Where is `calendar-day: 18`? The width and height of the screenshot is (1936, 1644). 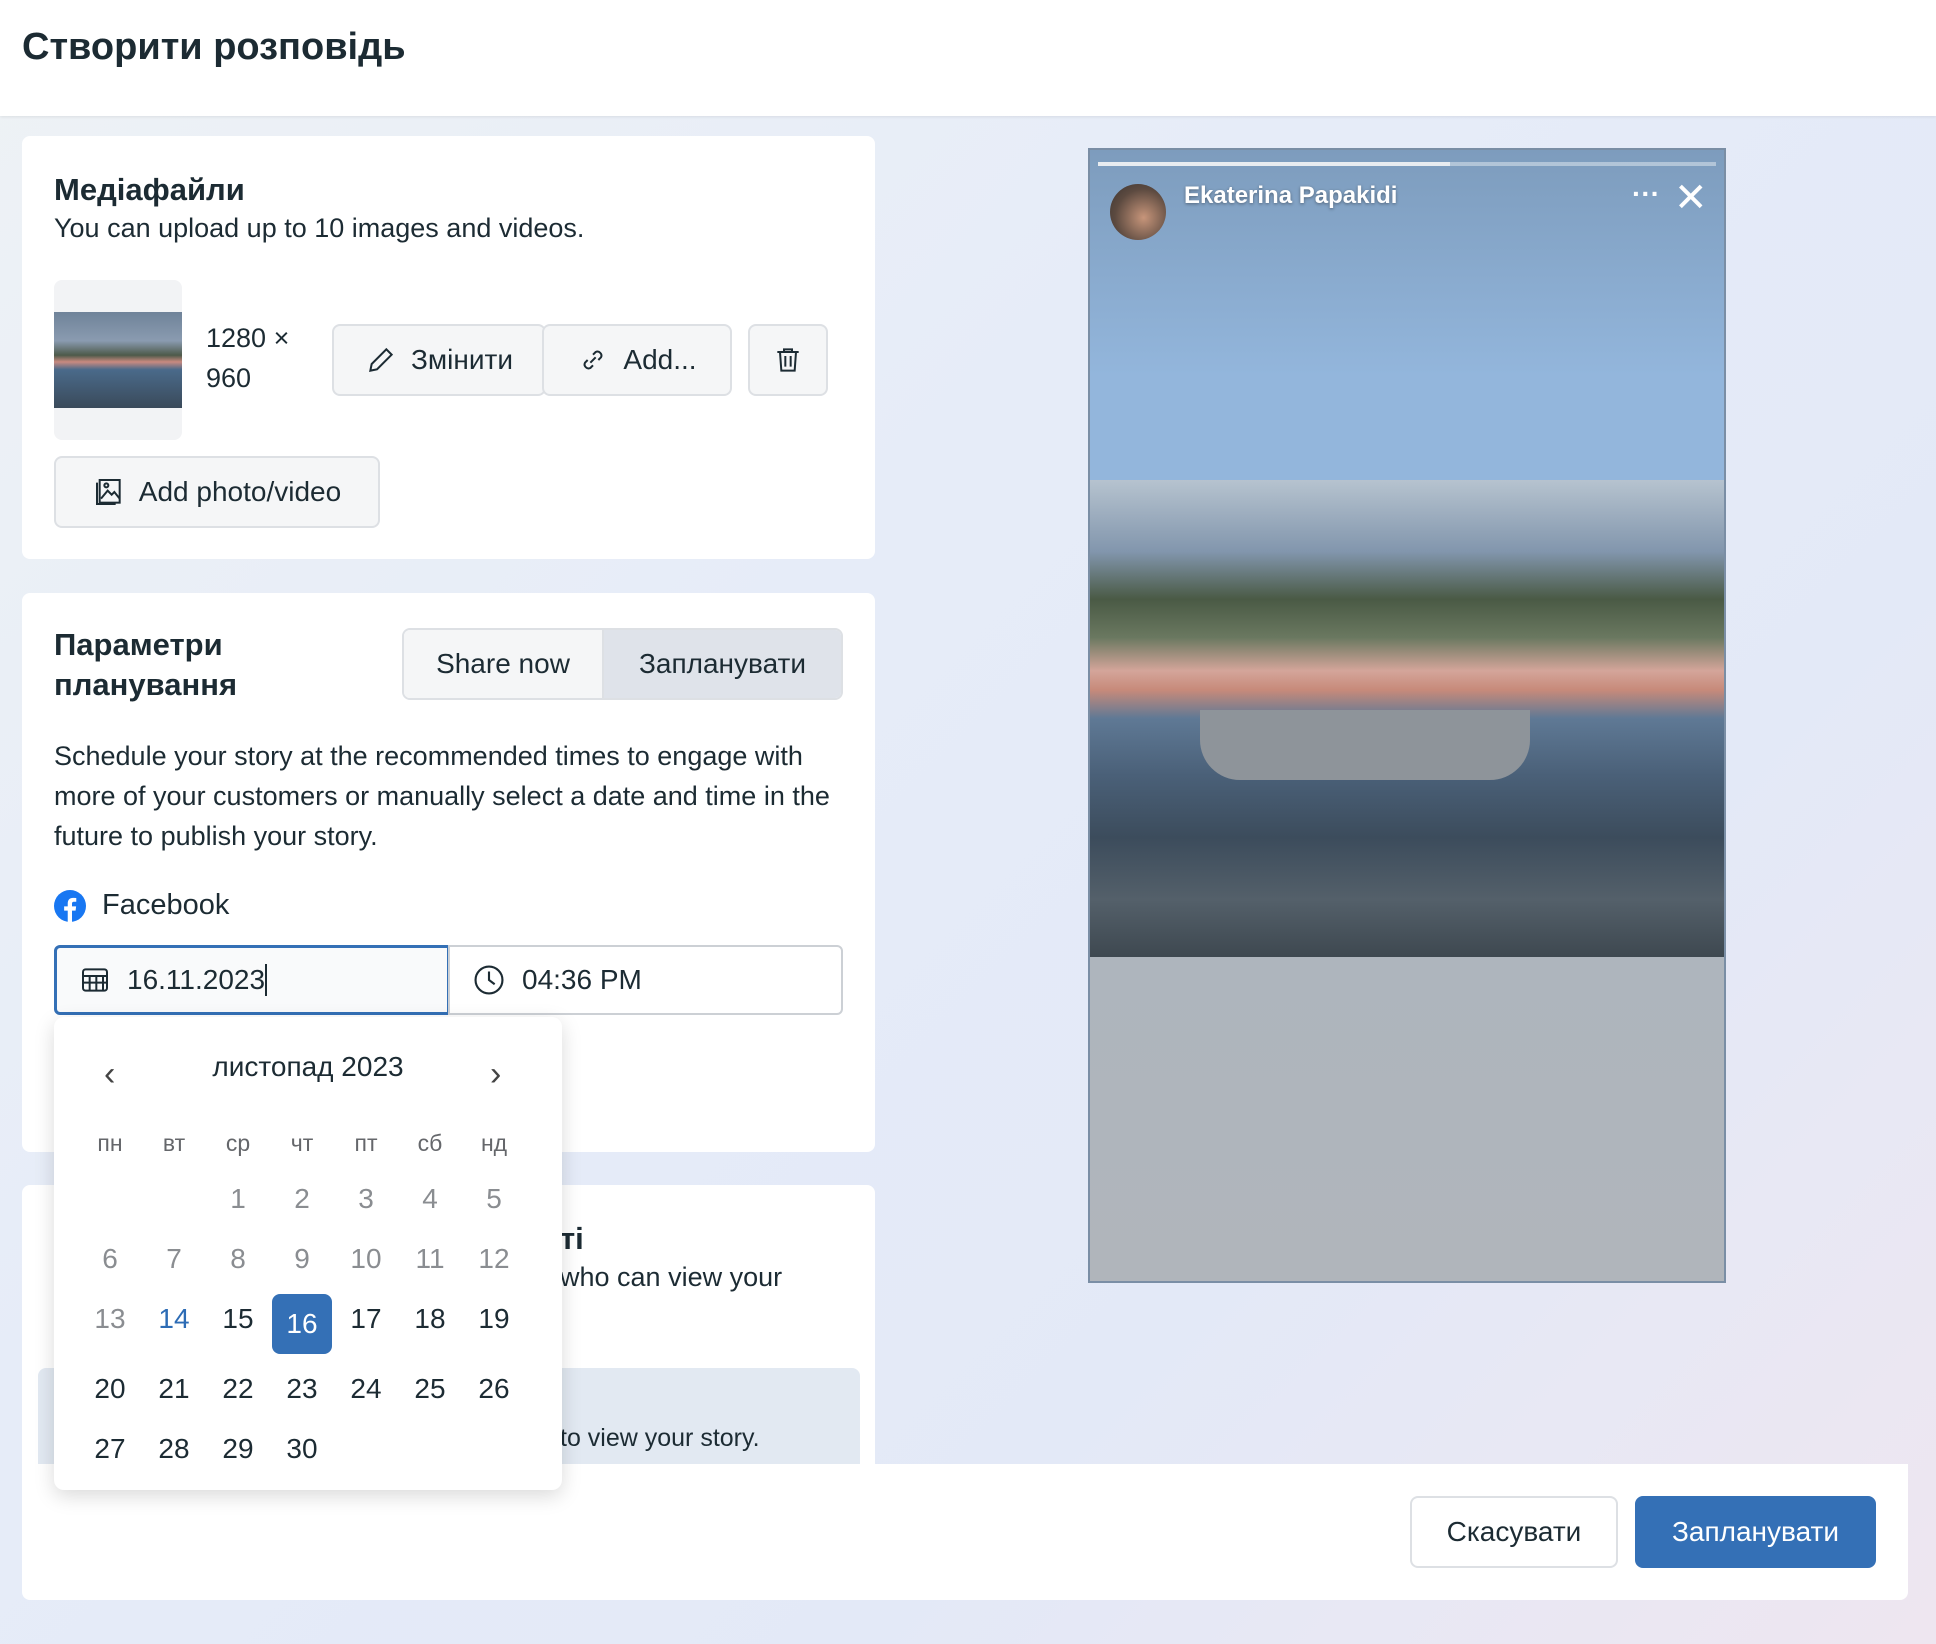
calendar-day: 18 is located at coordinates (430, 1319).